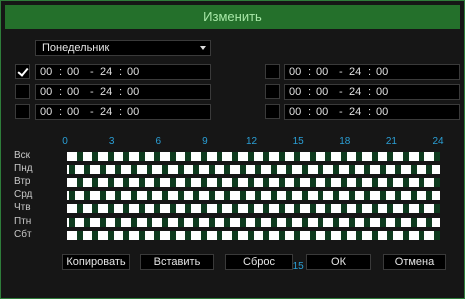 The image size is (465, 299). I want to click on day-select: Понедельник, so click(123, 48).